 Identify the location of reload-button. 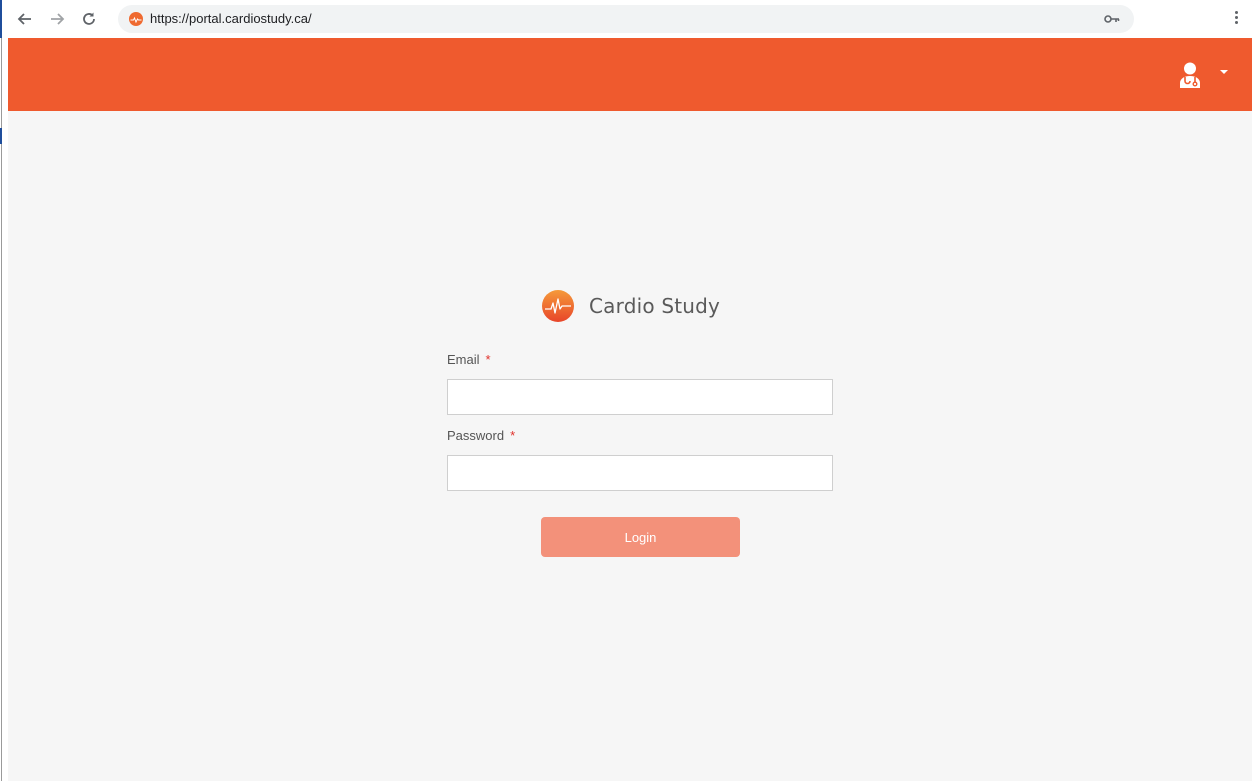
(89, 19).